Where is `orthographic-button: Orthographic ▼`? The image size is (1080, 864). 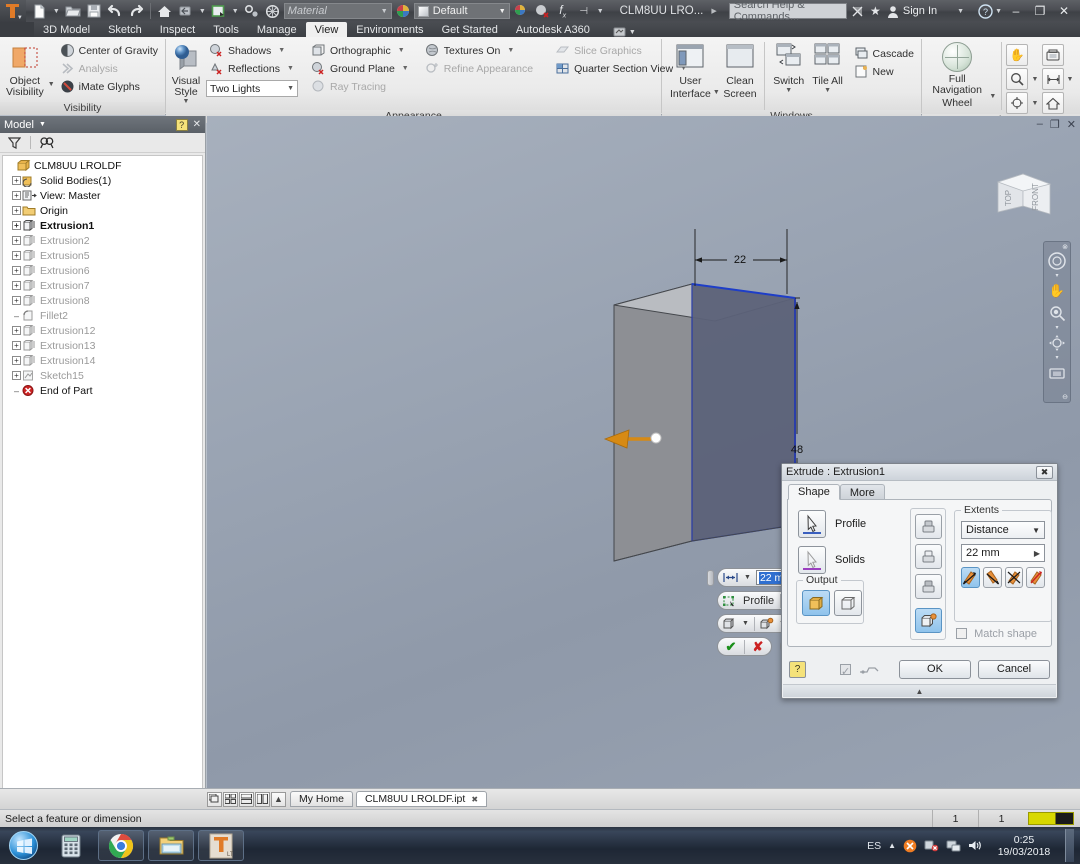
orthographic-button: Orthographic ▼ is located at coordinates (360, 50).